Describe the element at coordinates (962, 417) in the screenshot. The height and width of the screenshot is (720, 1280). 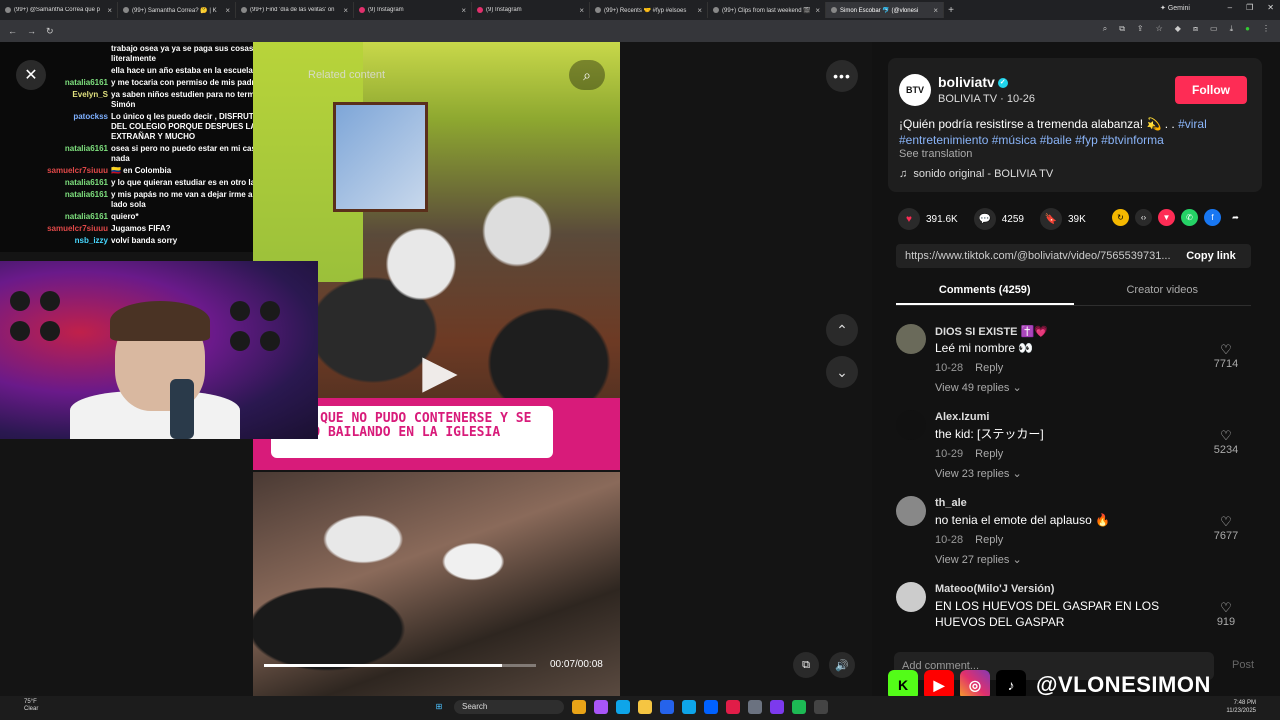
I see `commenter-username: Alex.Izumi` at that location.